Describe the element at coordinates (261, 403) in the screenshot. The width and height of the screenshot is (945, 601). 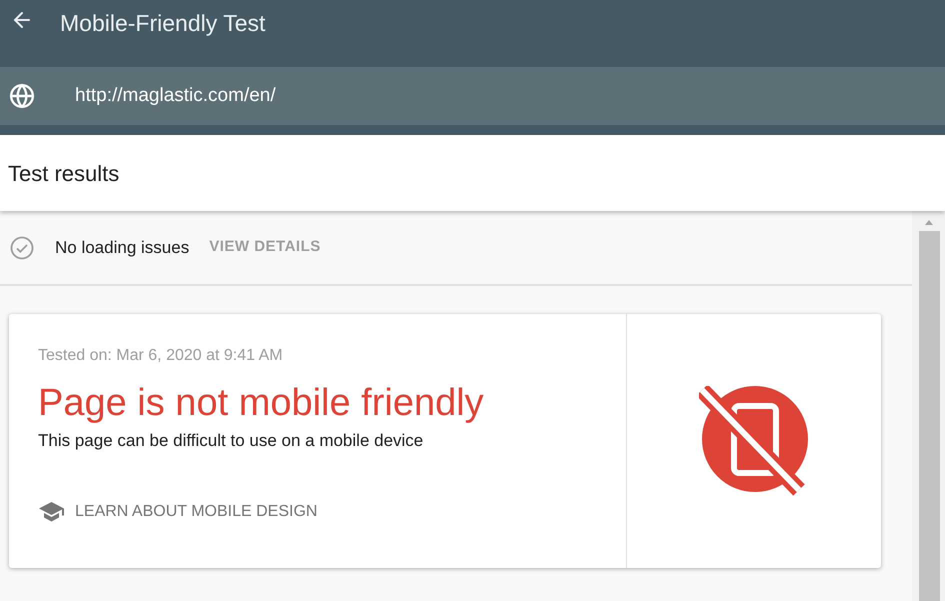
I see `result-headline: Page is not mobile friendly` at that location.